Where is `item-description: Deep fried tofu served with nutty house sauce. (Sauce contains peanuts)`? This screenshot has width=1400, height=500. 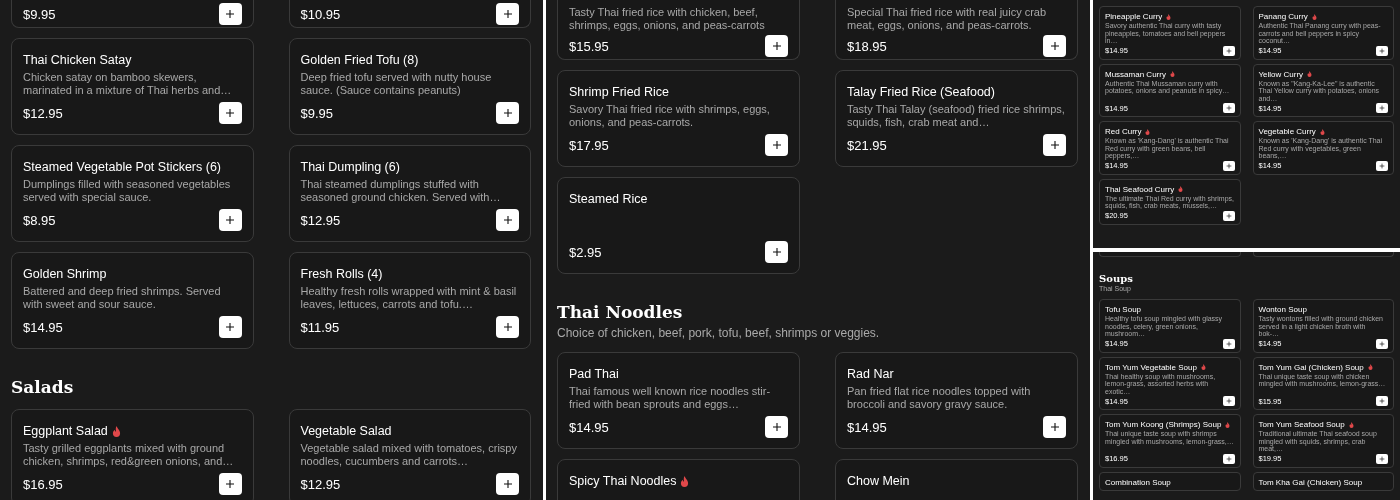 item-description: Deep fried tofu served with nutty house sauce. (Sauce contains peanuts) is located at coordinates (396, 84).